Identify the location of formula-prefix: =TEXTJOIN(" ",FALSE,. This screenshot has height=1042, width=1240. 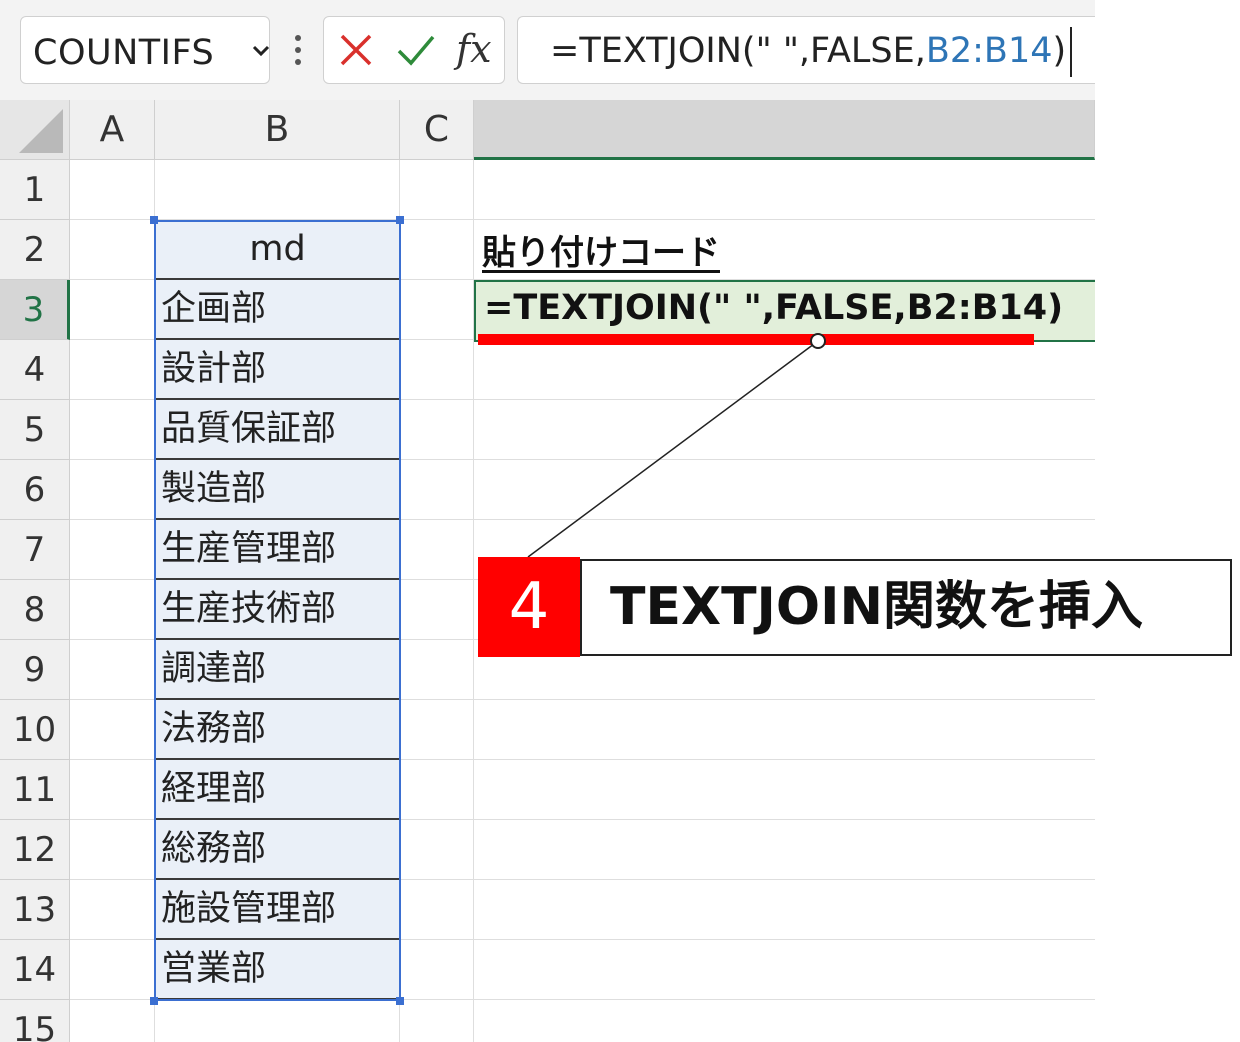
(738, 51).